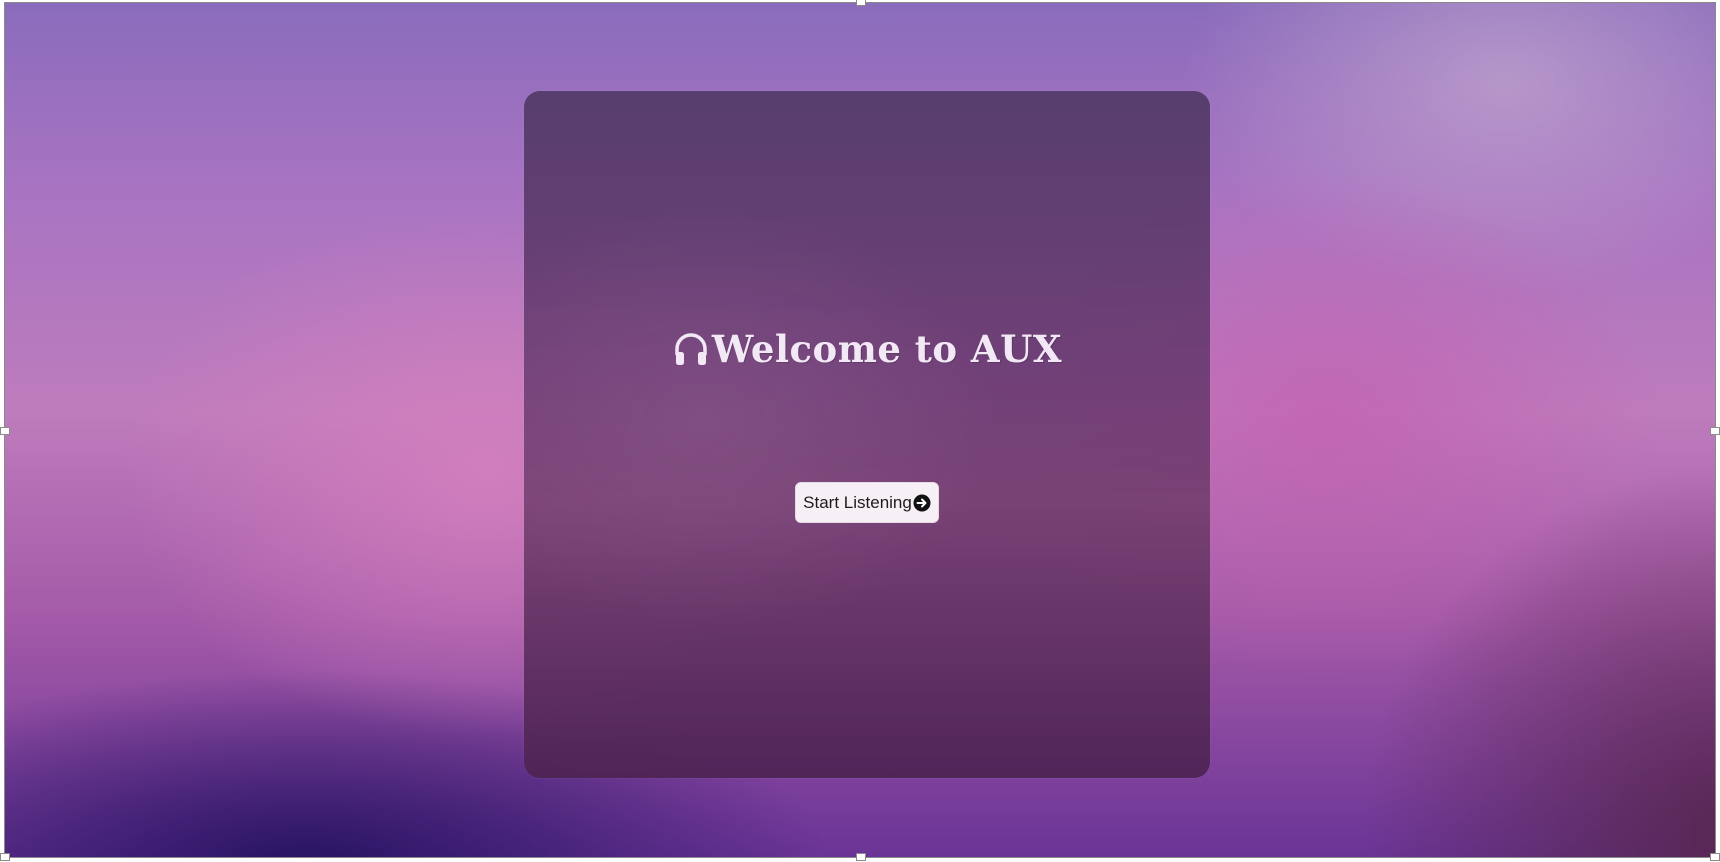  What do you see at coordinates (861, 3) in the screenshot?
I see `resize-handle-top` at bounding box center [861, 3].